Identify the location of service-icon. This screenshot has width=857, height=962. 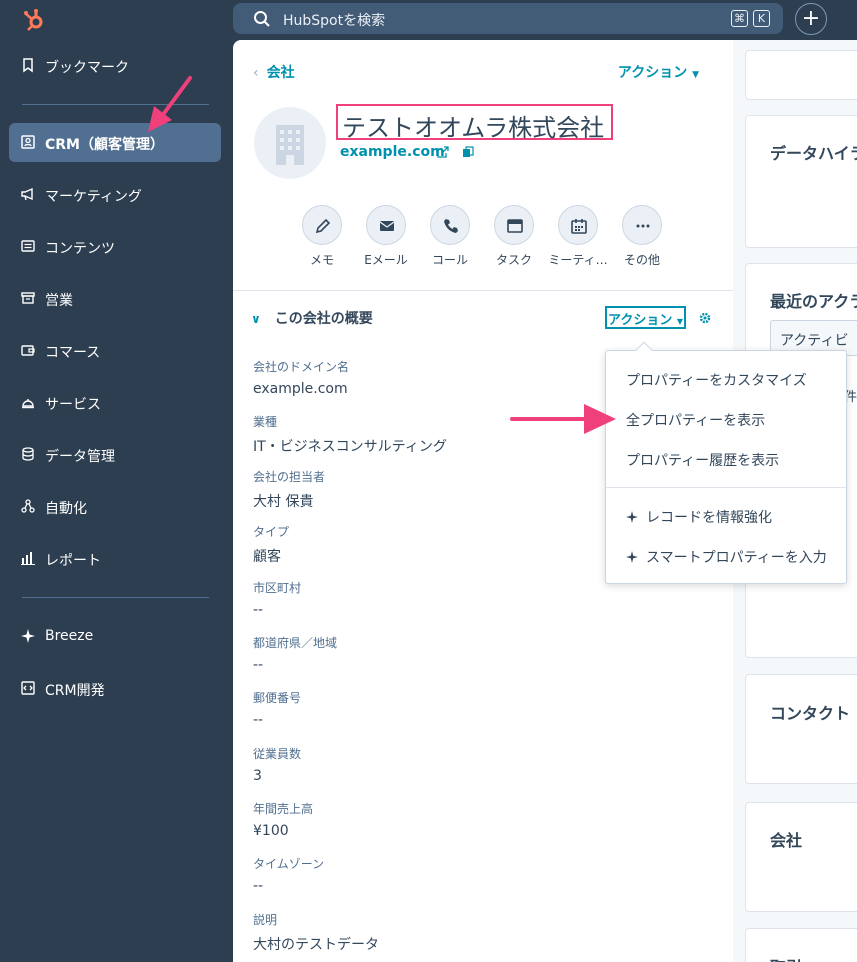
(28, 404).